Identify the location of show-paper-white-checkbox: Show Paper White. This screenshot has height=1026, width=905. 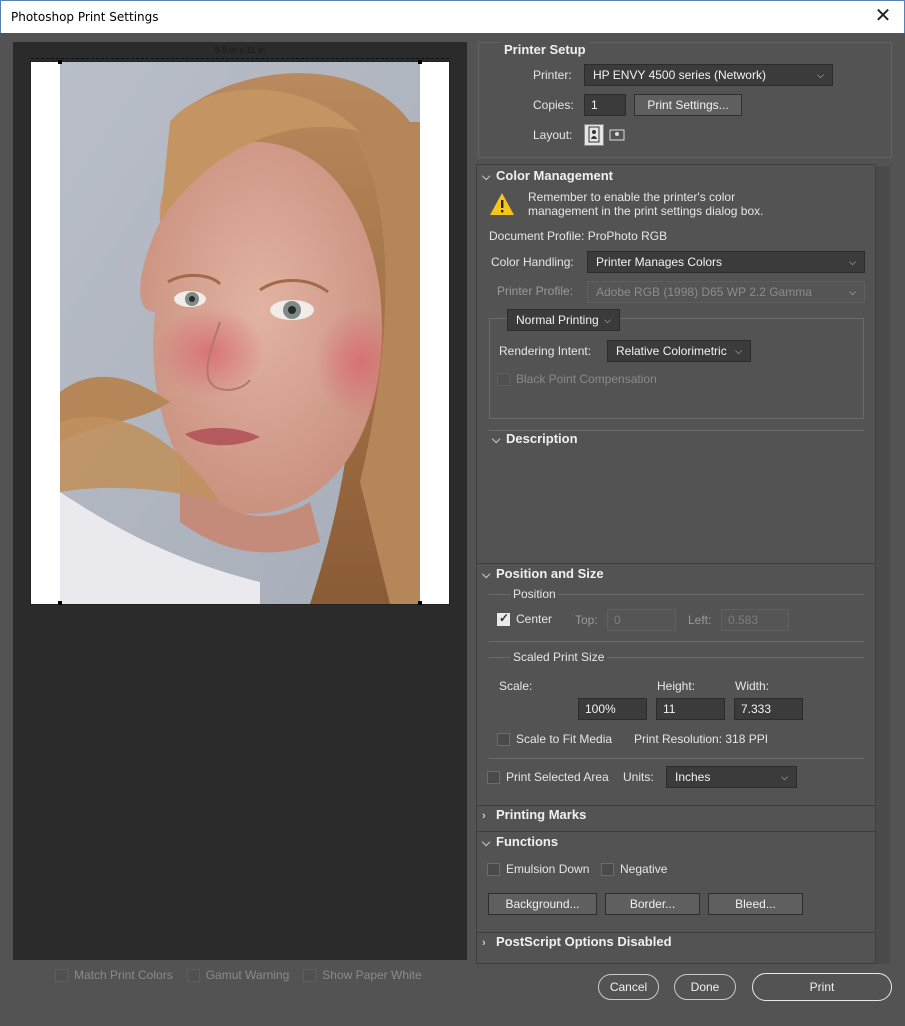
(362, 975).